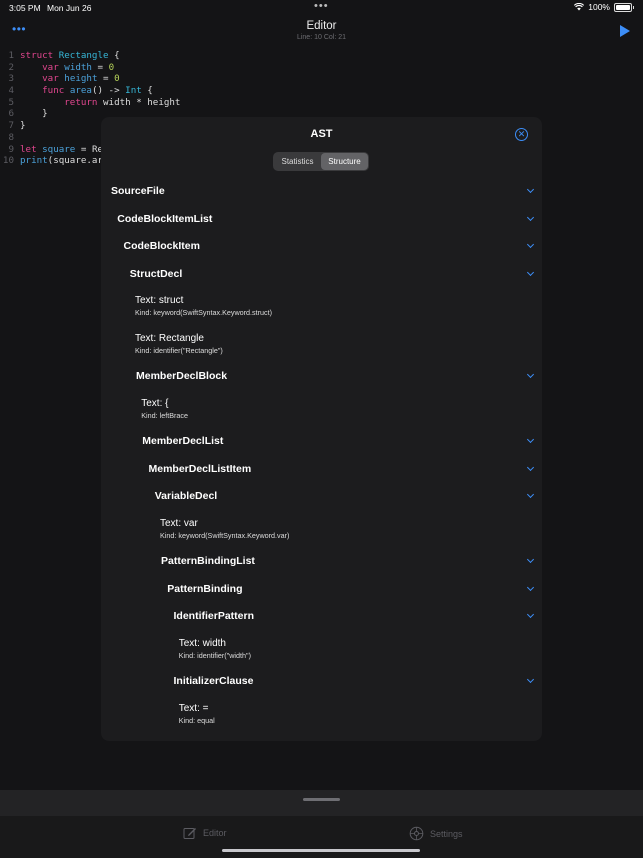 This screenshot has height=858, width=643. Describe the element at coordinates (193, 708) in the screenshot. I see `token-text: Text: =` at that location.